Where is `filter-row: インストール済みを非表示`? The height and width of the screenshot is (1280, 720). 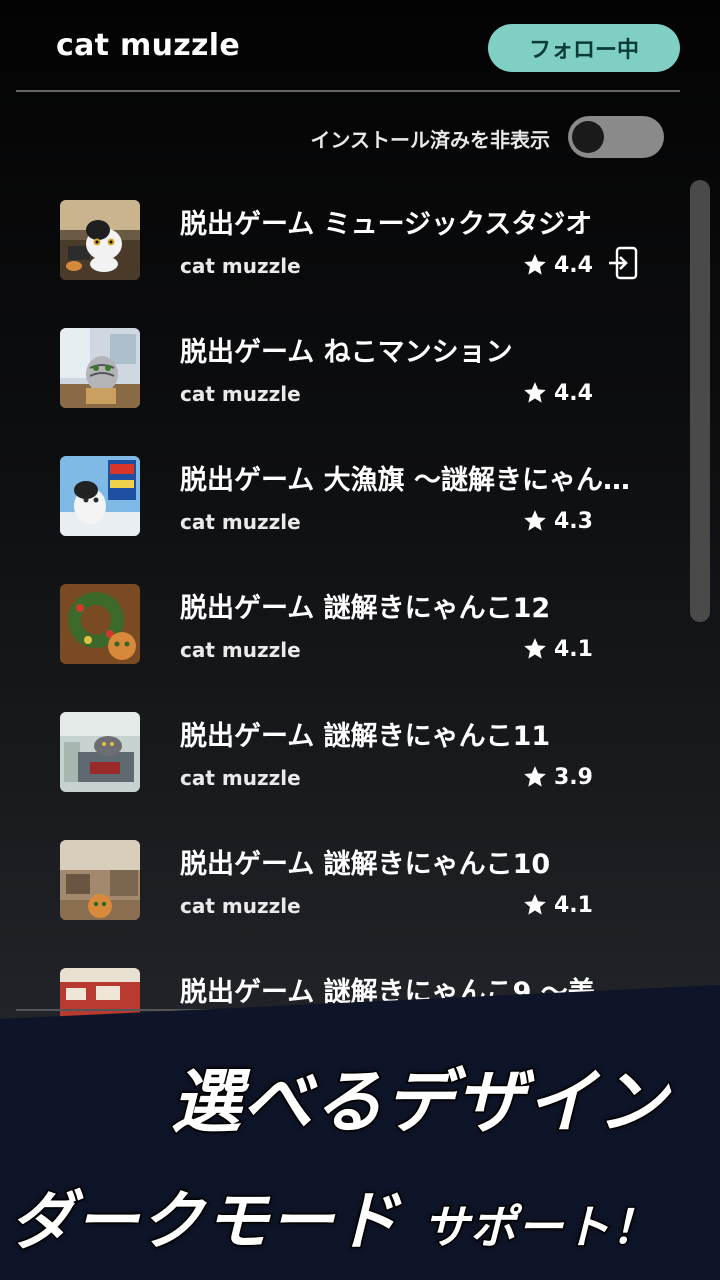
filter-row: インストール済みを非表示 is located at coordinates (360, 138).